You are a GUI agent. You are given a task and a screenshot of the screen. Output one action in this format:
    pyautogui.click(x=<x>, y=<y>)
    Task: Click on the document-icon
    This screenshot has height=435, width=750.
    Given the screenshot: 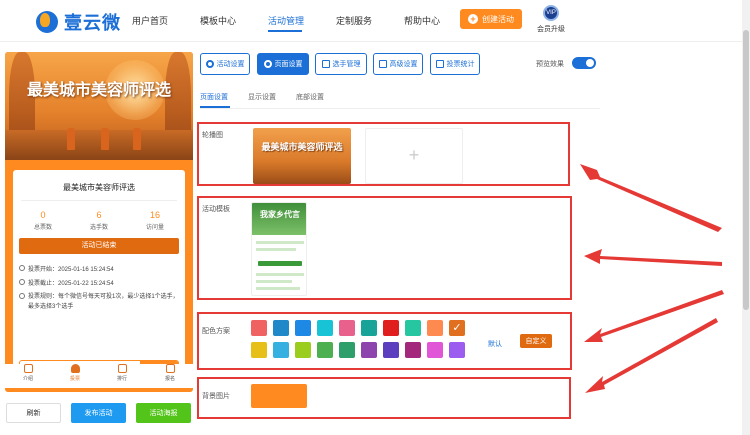 What is the action you would take?
    pyautogui.click(x=28, y=368)
    